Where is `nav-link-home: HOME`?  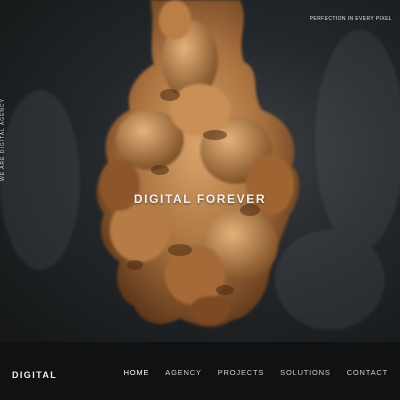 nav-link-home: HOME is located at coordinates (137, 372).